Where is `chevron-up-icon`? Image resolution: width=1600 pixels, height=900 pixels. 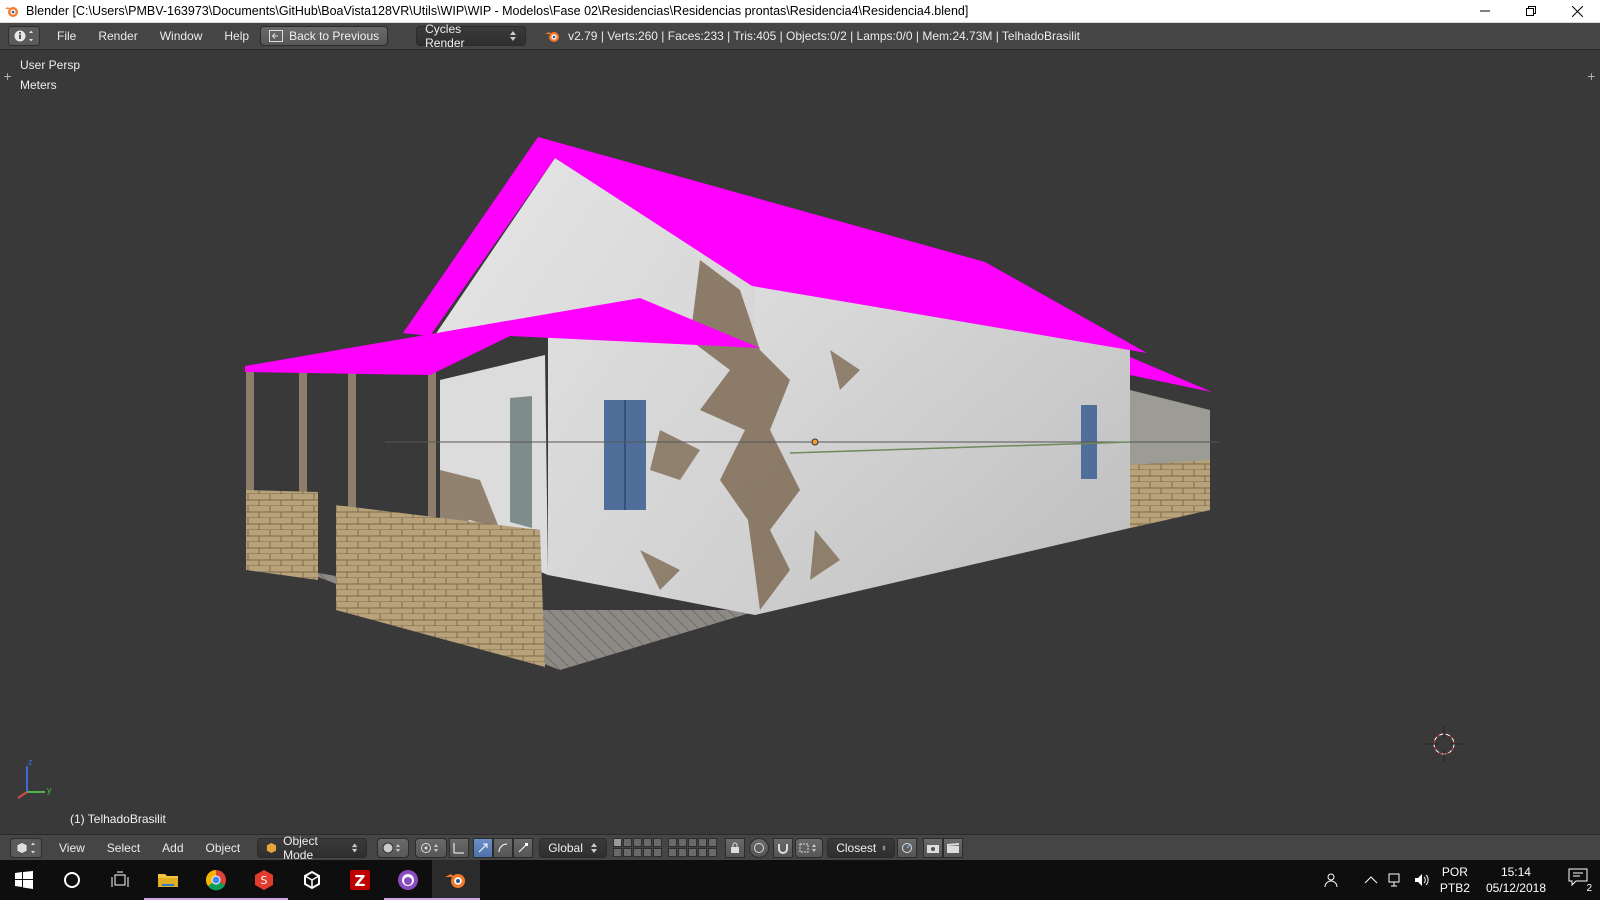
chevron-up-icon is located at coordinates (1371, 880).